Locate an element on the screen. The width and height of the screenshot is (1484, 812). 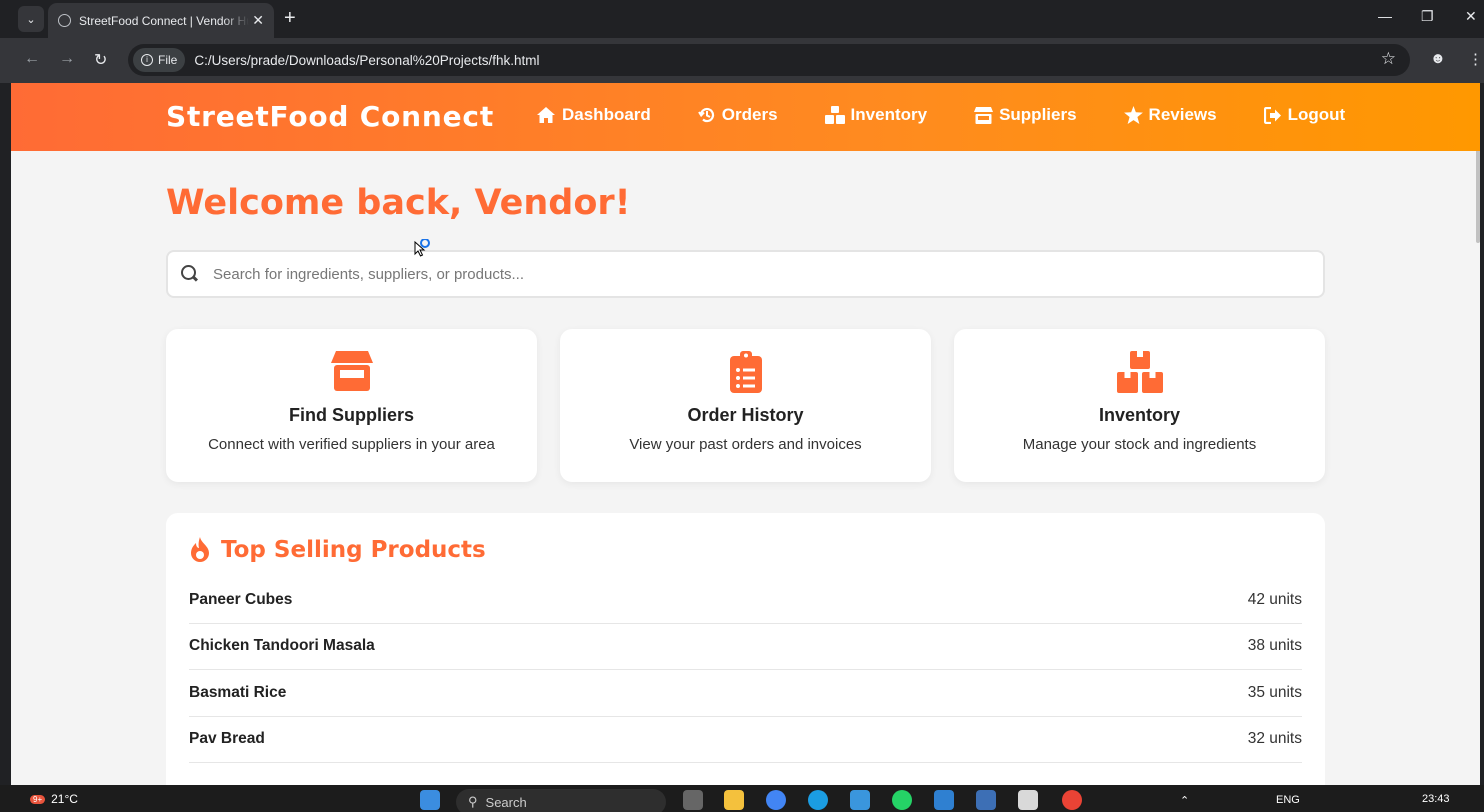
back-icon: ← is located at coordinates (32, 59).